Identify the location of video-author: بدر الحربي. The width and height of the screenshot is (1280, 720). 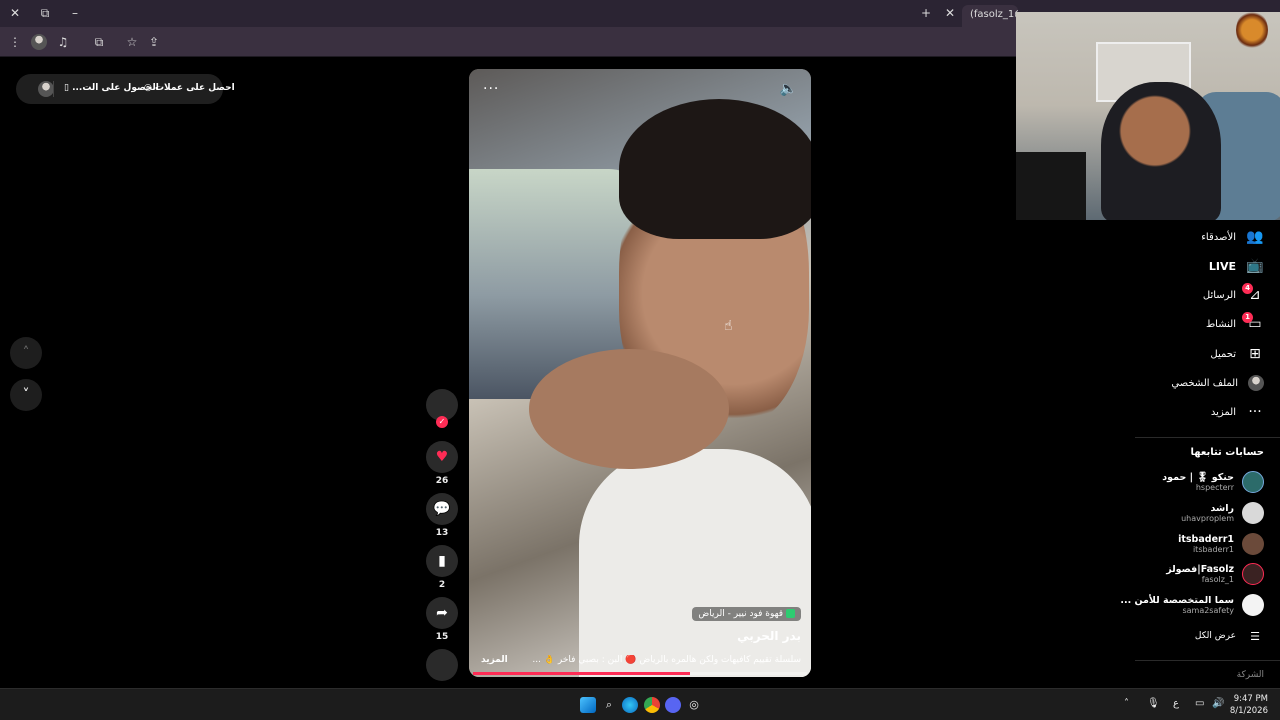
(769, 636).